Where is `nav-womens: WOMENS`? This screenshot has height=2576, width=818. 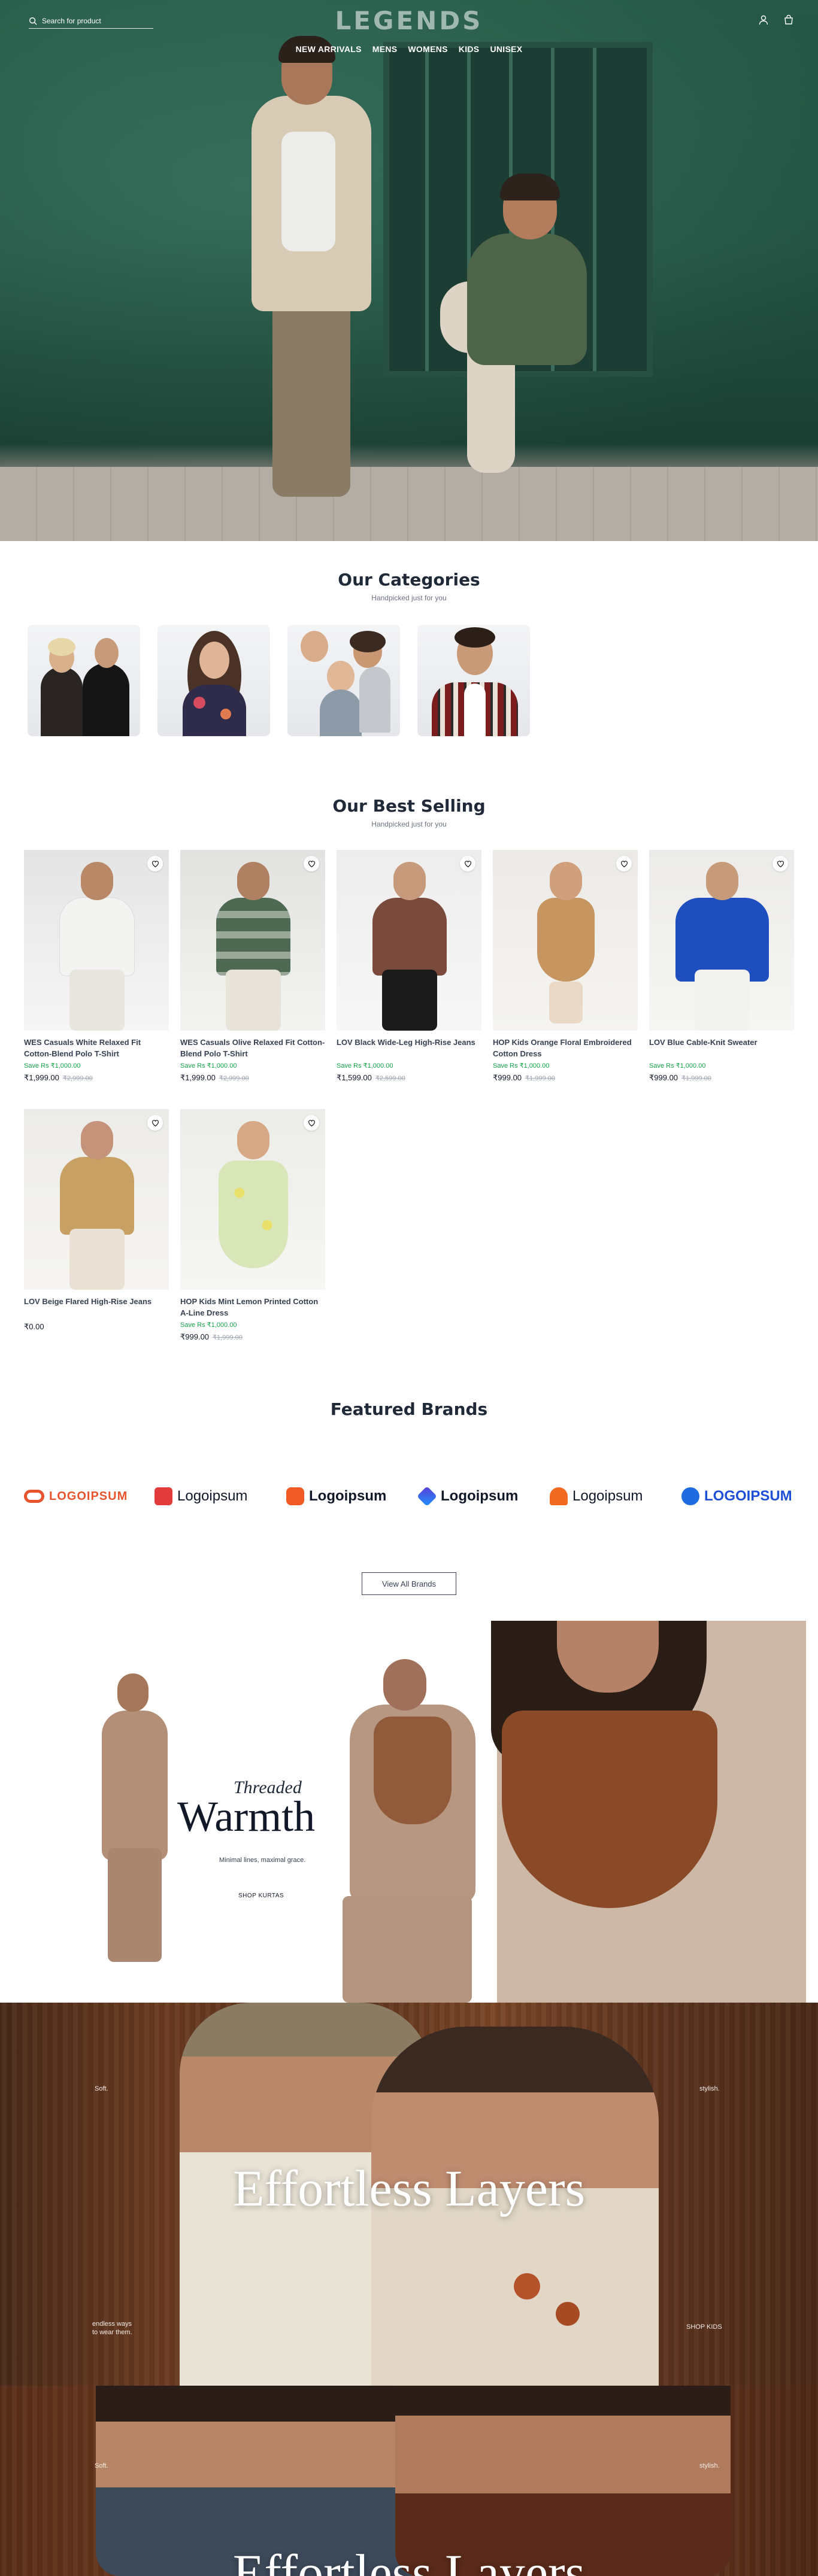 nav-womens: WOMENS is located at coordinates (428, 49).